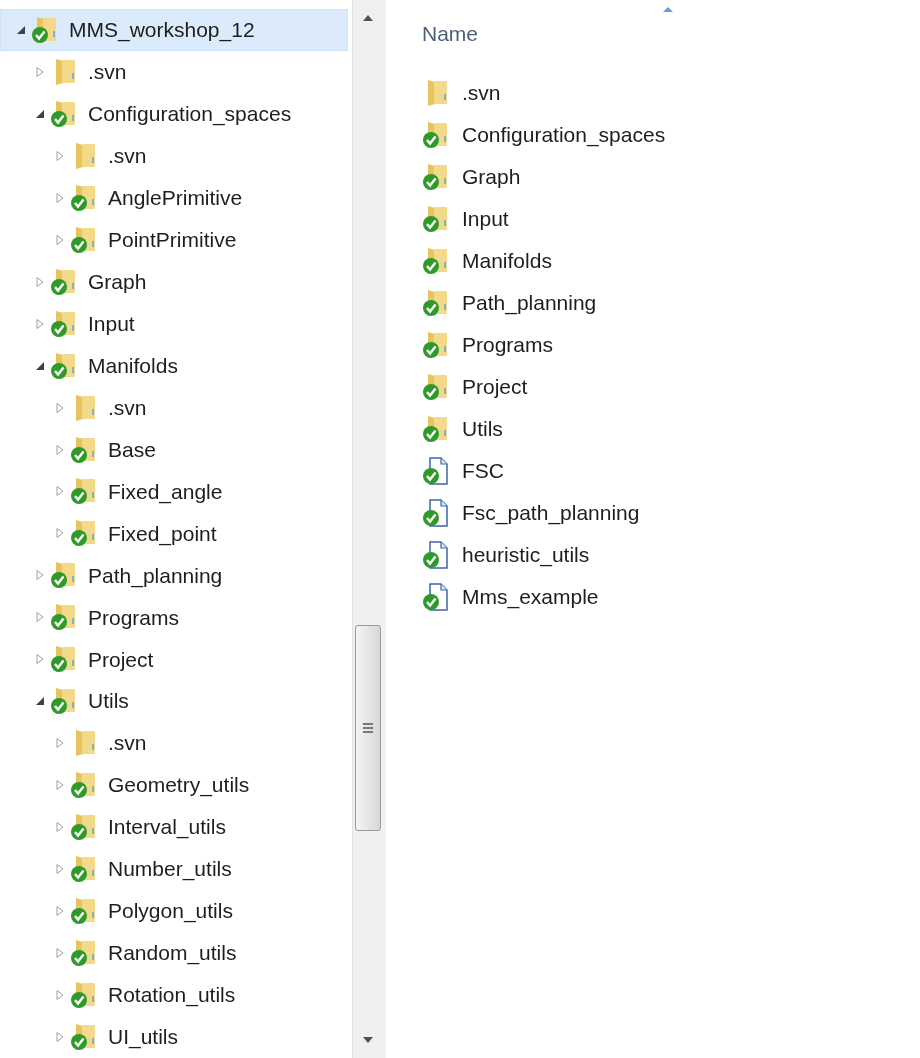  Describe the element at coordinates (485, 219) in the screenshot. I see `file-name: Input` at that location.